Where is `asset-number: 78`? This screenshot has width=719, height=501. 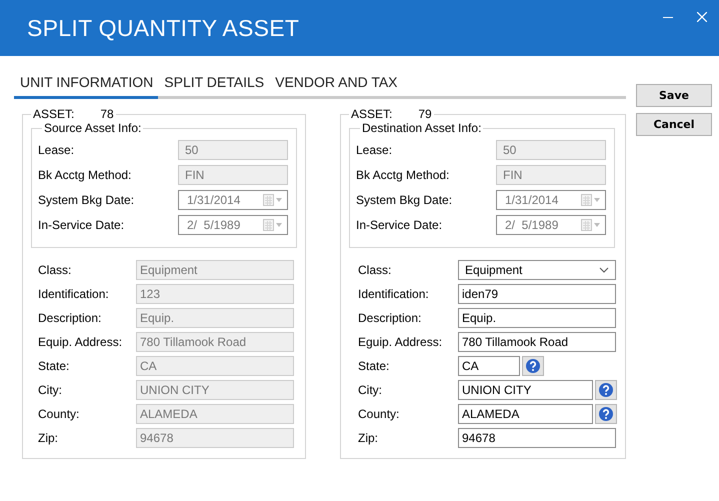
asset-number: 78 is located at coordinates (107, 114).